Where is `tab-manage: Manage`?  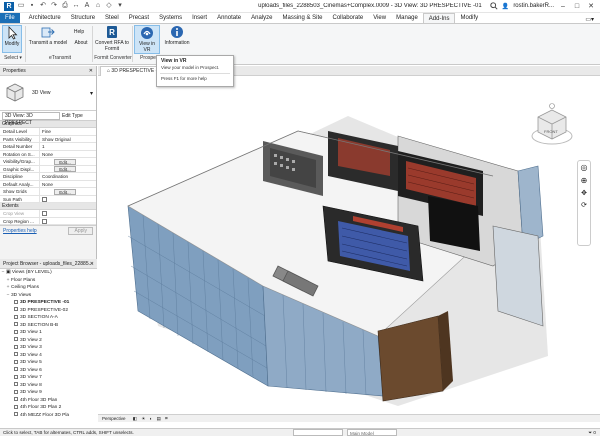 tab-manage: Manage is located at coordinates (407, 18).